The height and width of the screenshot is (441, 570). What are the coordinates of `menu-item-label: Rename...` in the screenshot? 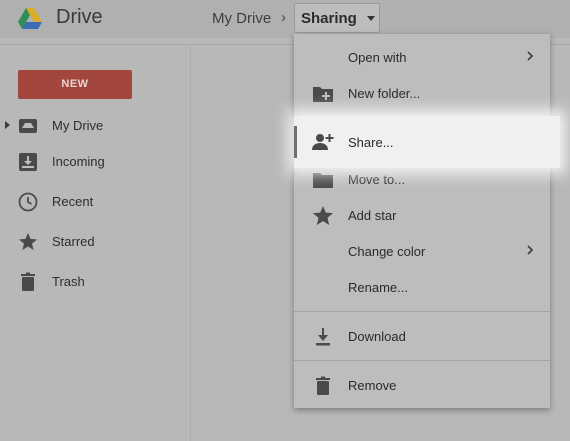 It's located at (378, 287).